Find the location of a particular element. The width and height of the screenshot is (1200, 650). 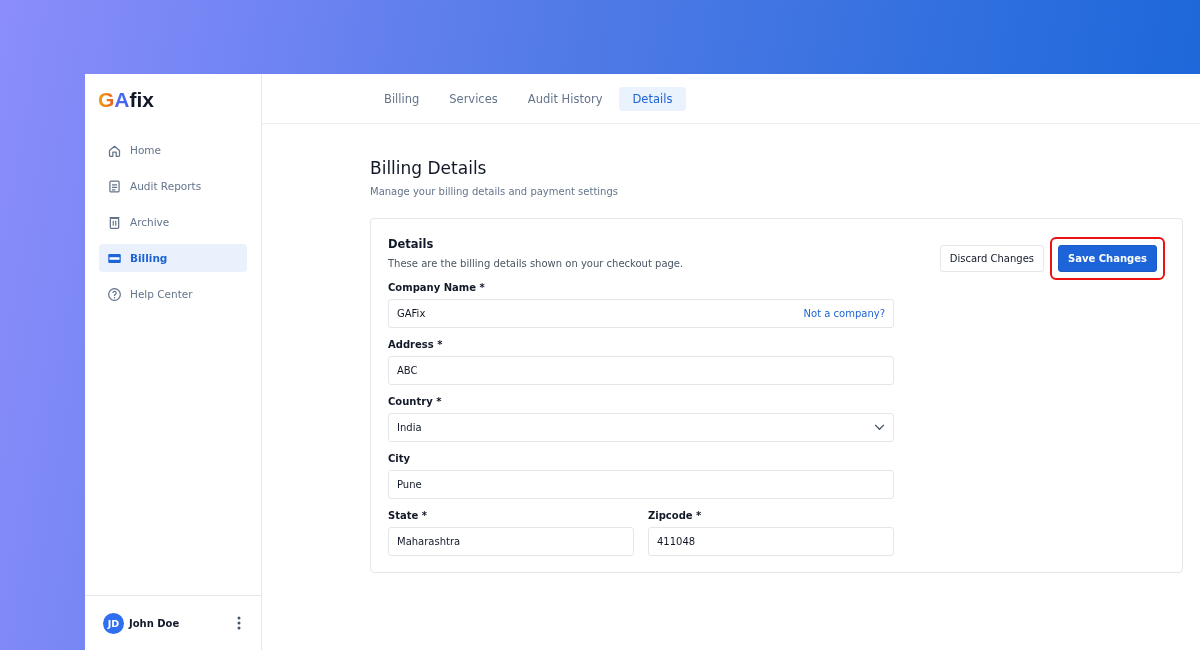

tab: Services is located at coordinates (473, 98).